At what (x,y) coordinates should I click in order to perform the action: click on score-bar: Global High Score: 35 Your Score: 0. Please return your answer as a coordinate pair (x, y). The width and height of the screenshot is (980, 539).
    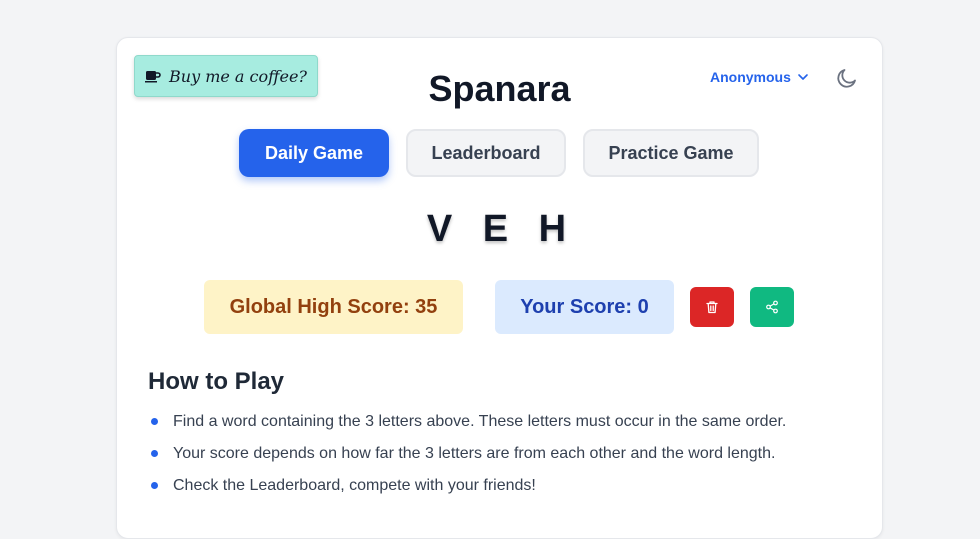
    Looking at the image, I should click on (499, 307).